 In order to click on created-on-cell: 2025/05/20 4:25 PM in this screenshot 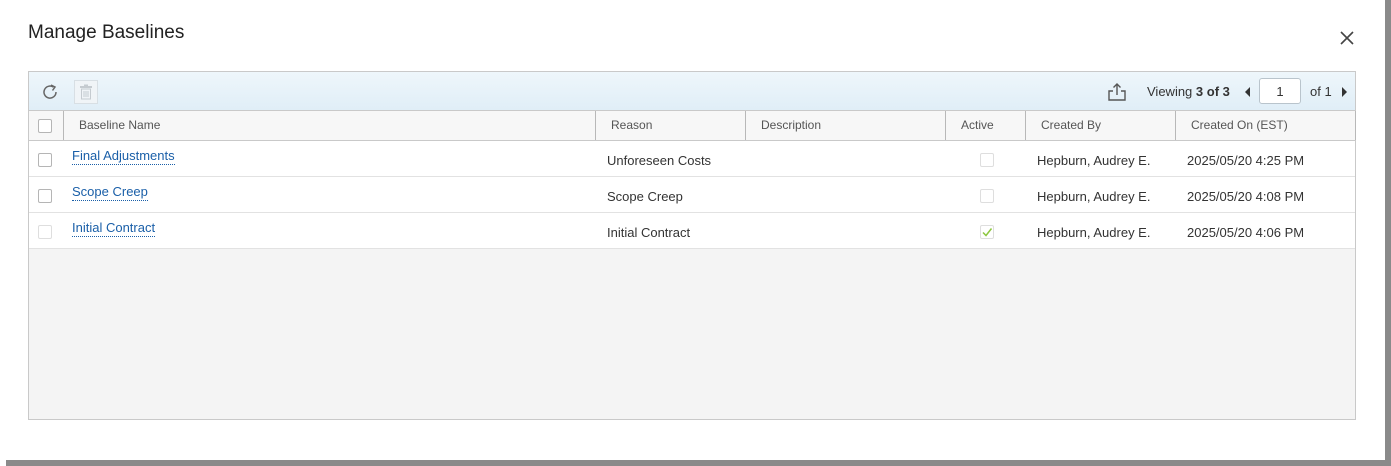, I will do `click(1246, 160)`.